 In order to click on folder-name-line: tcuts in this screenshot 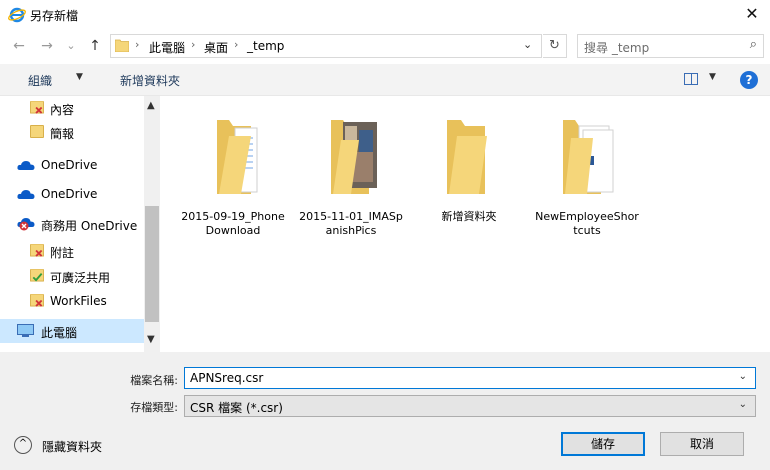, I will do `click(587, 230)`.